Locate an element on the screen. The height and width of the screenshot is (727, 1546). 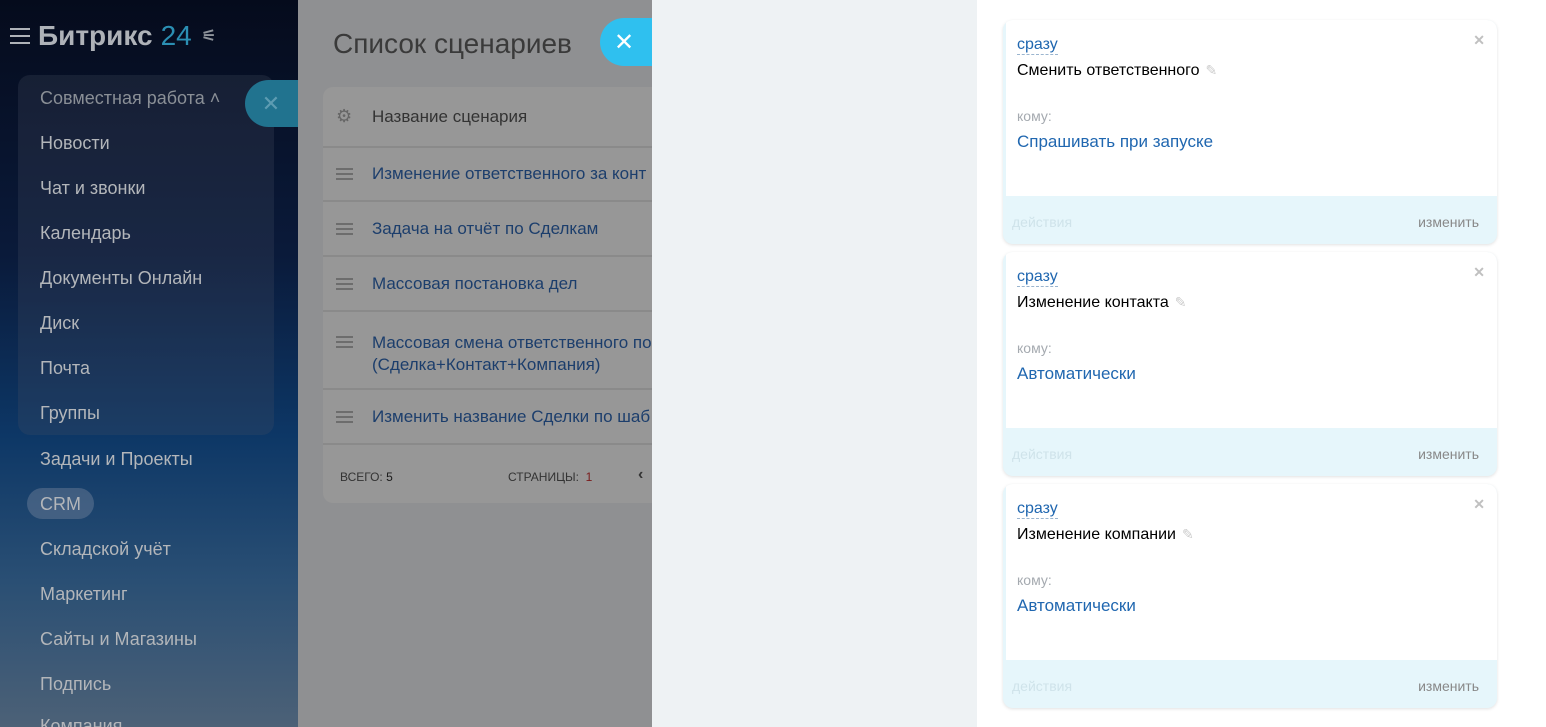
table-row: Задача на отчёт по Сделкам is located at coordinates (487, 229).